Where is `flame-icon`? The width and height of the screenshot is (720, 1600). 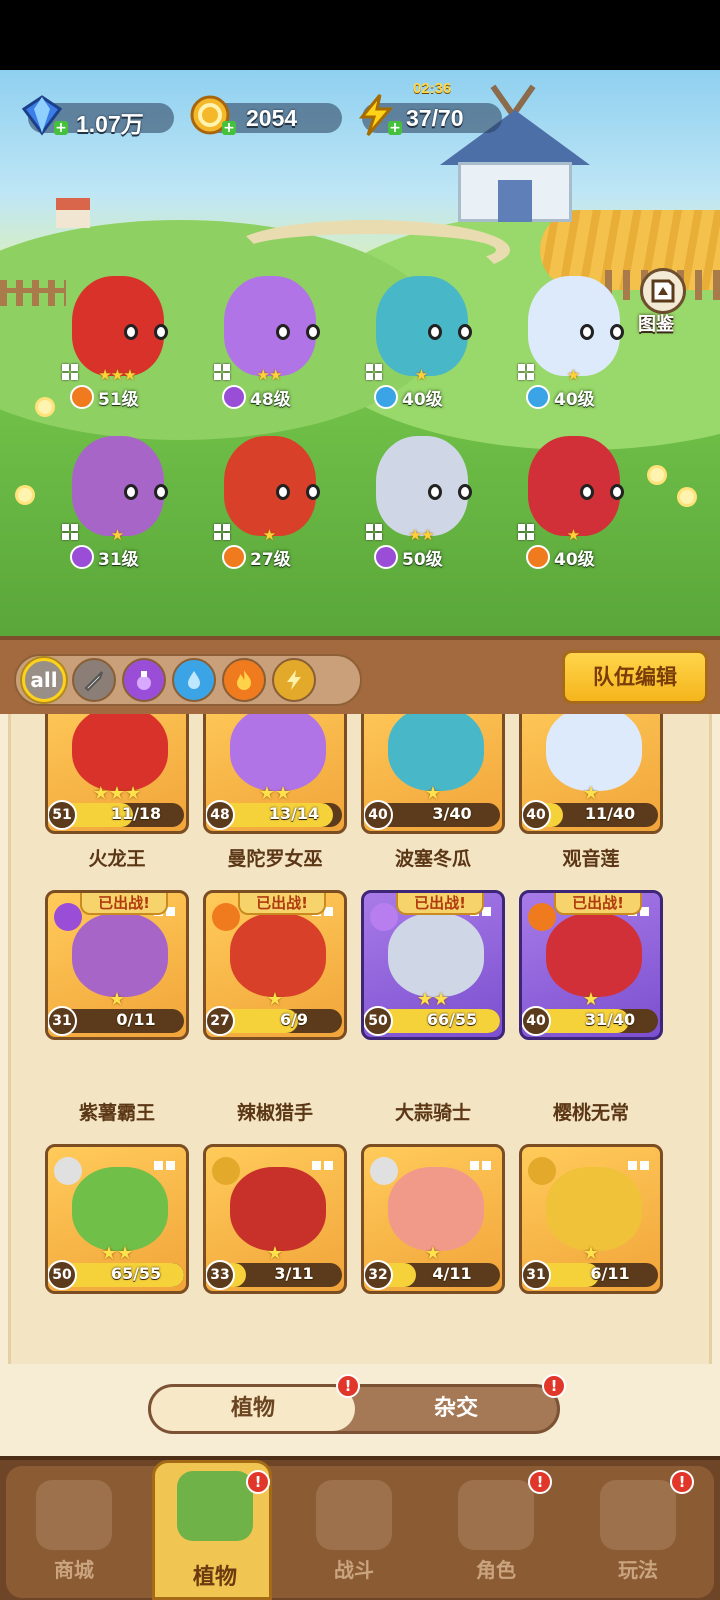
flame-icon is located at coordinates (244, 680).